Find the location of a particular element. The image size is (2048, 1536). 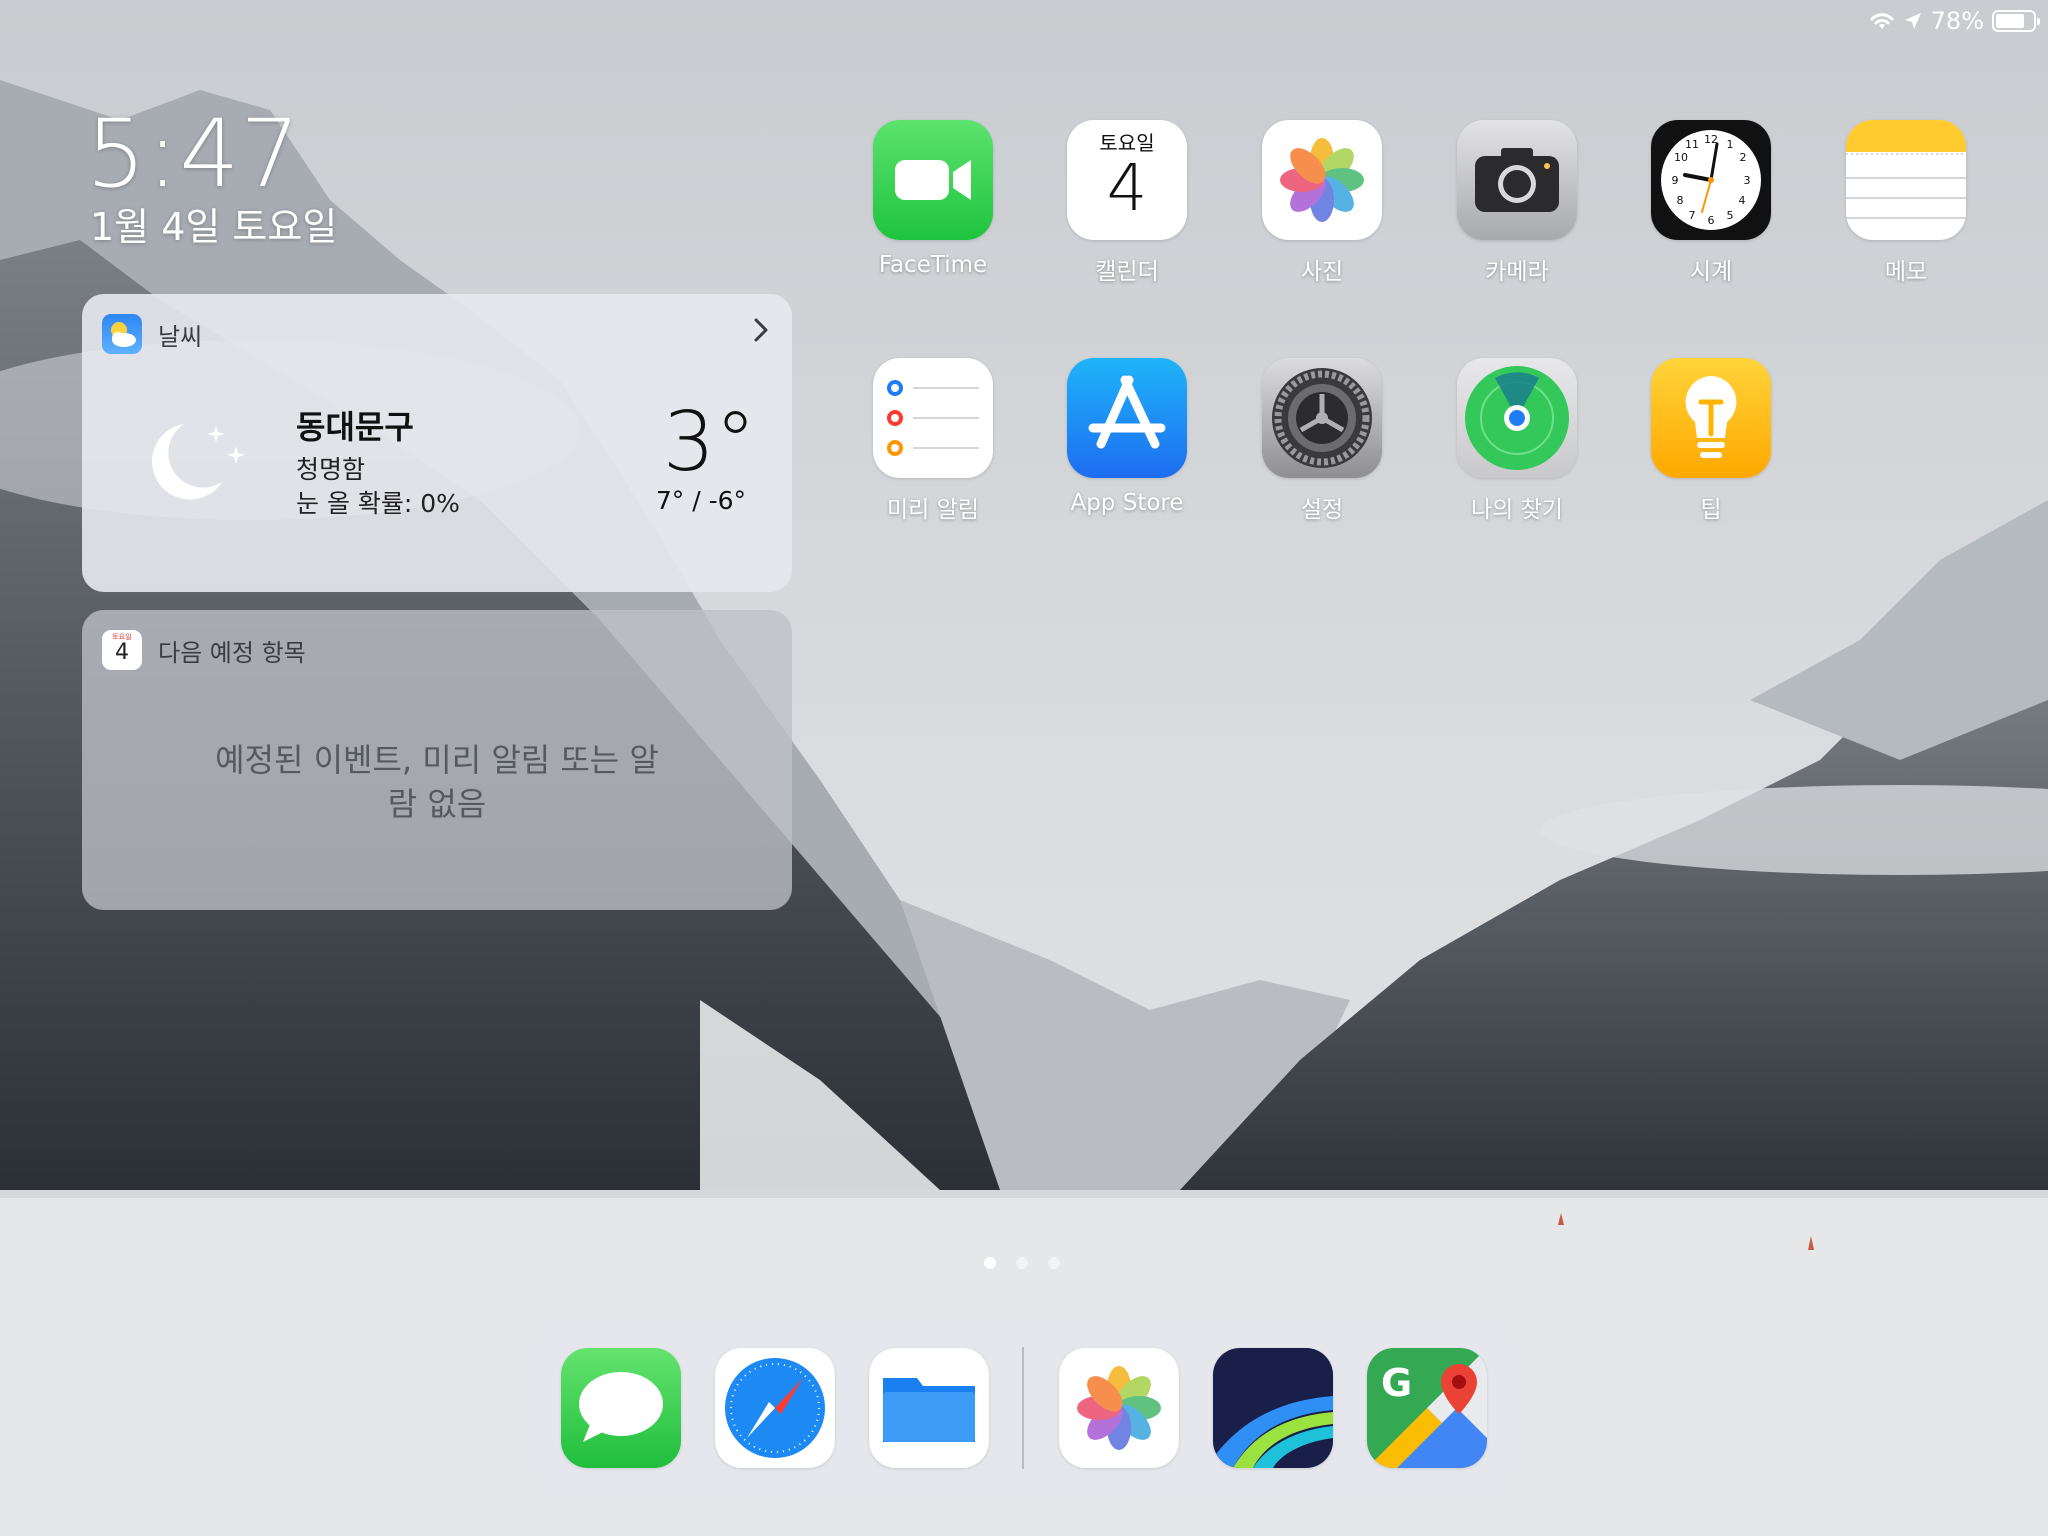

dock-files is located at coordinates (929, 1408).